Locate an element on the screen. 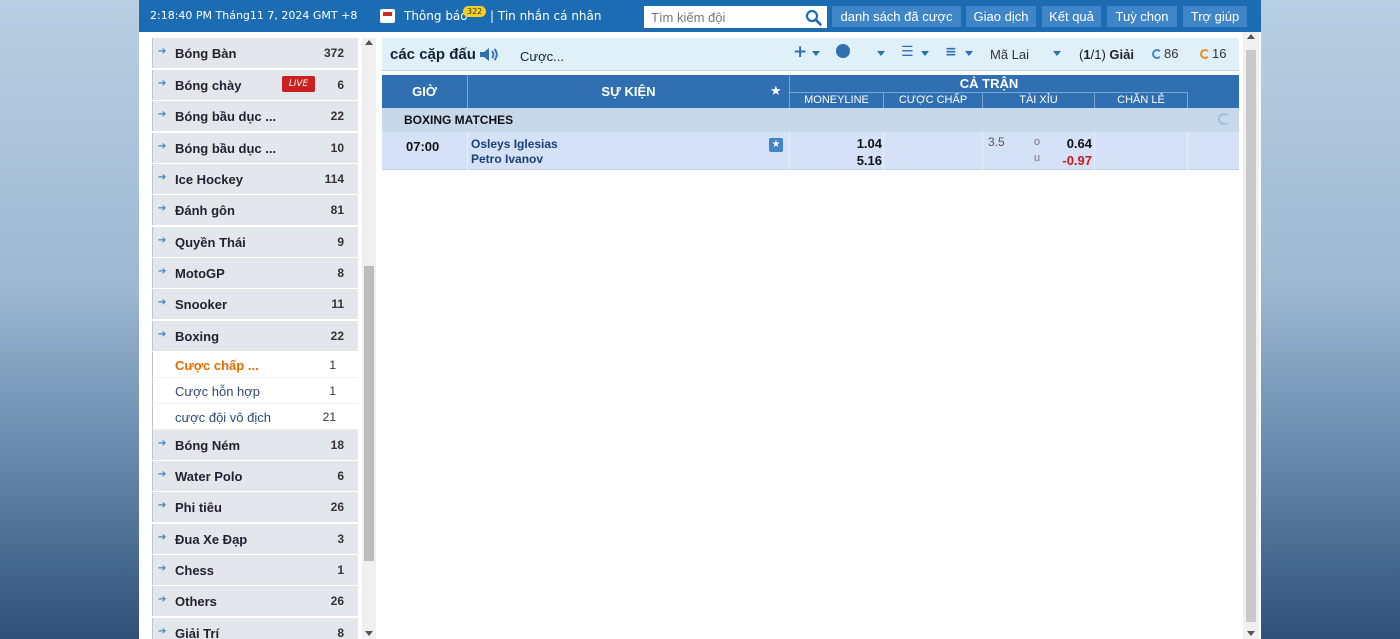 This screenshot has width=1400, height=639. sidebar-item-label: Chess is located at coordinates (195, 570).